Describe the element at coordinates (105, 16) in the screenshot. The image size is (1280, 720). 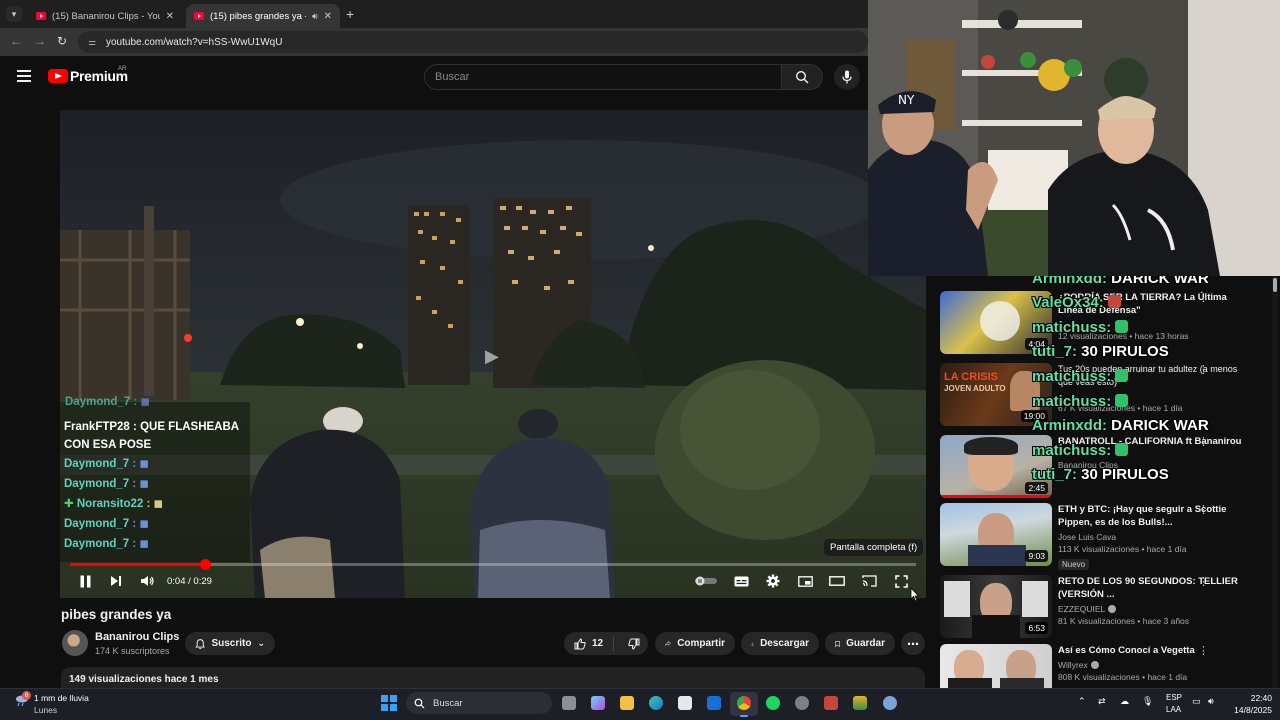
I see `tab-bananirou-clips: (15) Bananirou Clips - YouTube ✕` at that location.